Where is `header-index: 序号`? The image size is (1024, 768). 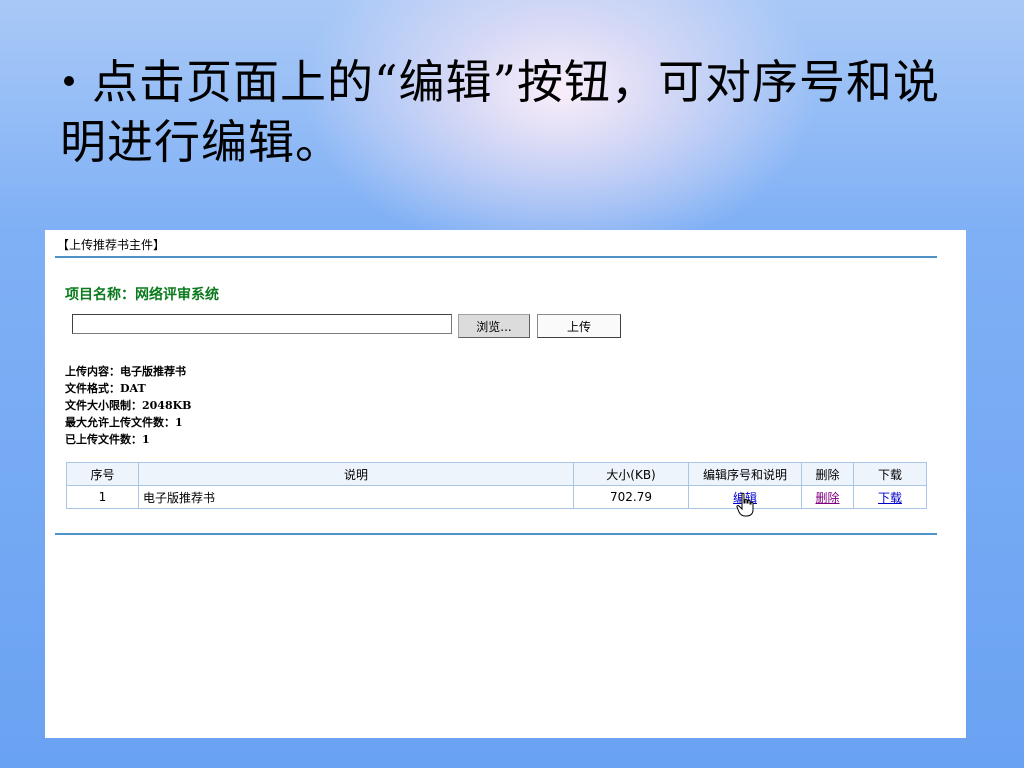
header-index: 序号 is located at coordinates (102, 474).